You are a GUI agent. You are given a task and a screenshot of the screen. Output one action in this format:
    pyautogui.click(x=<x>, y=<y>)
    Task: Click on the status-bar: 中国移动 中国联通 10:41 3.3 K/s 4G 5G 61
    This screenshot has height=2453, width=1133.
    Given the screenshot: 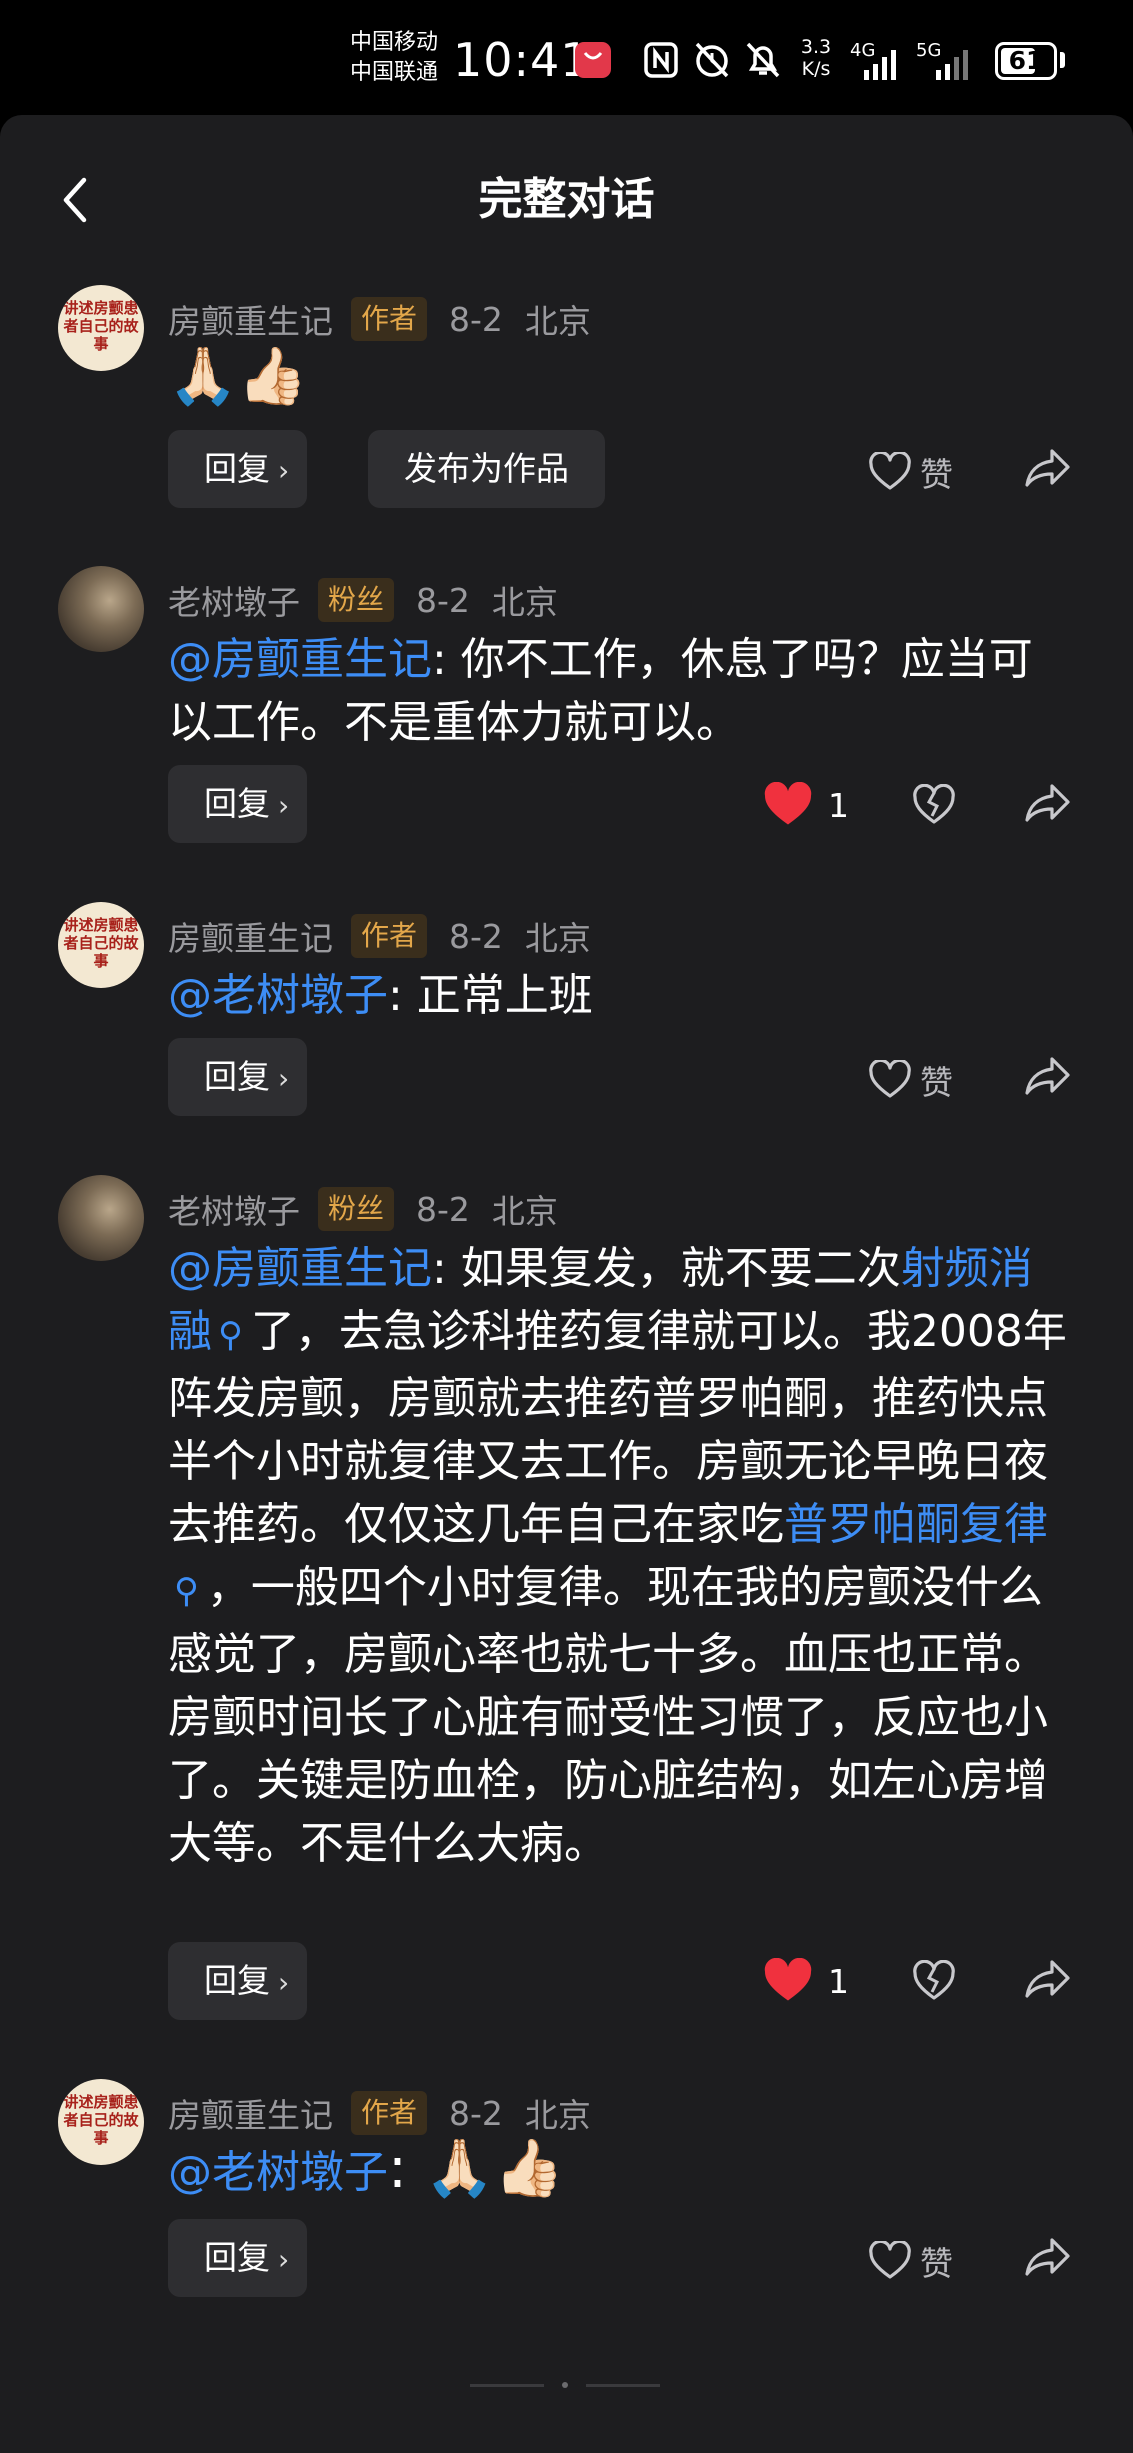 What is the action you would take?
    pyautogui.click(x=566, y=60)
    